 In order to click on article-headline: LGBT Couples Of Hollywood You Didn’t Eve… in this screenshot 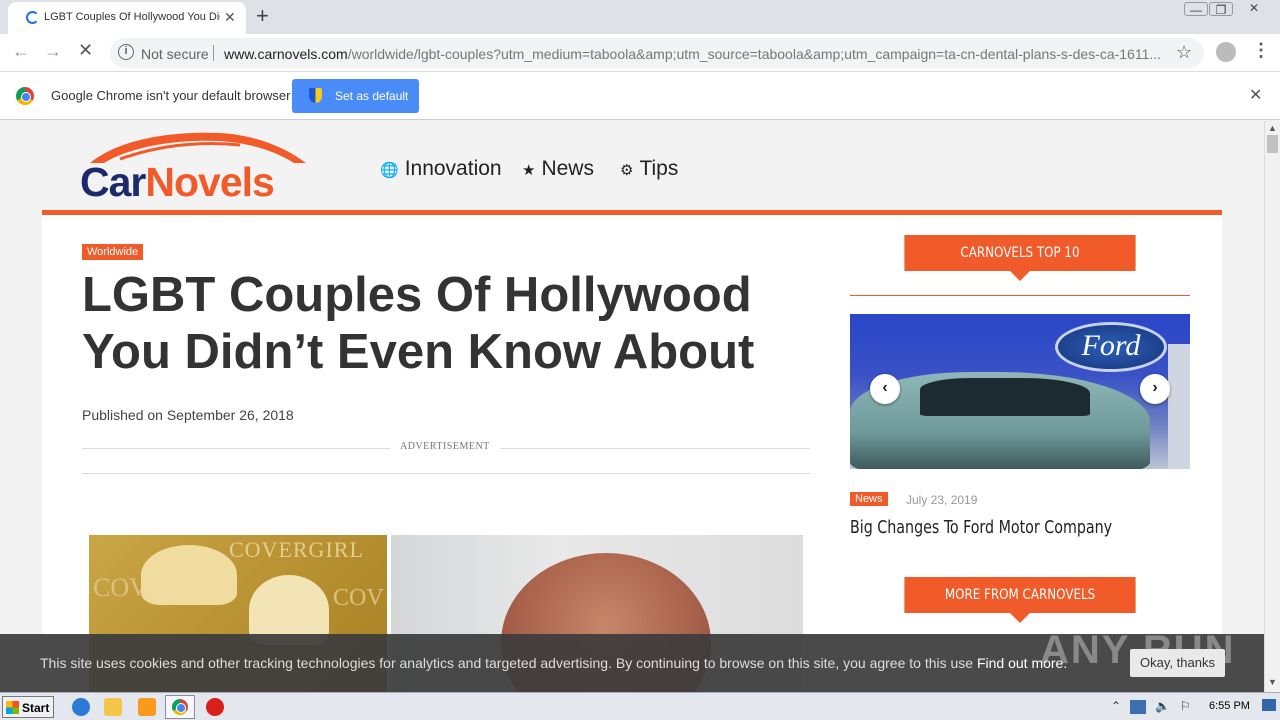, I will do `click(418, 323)`.